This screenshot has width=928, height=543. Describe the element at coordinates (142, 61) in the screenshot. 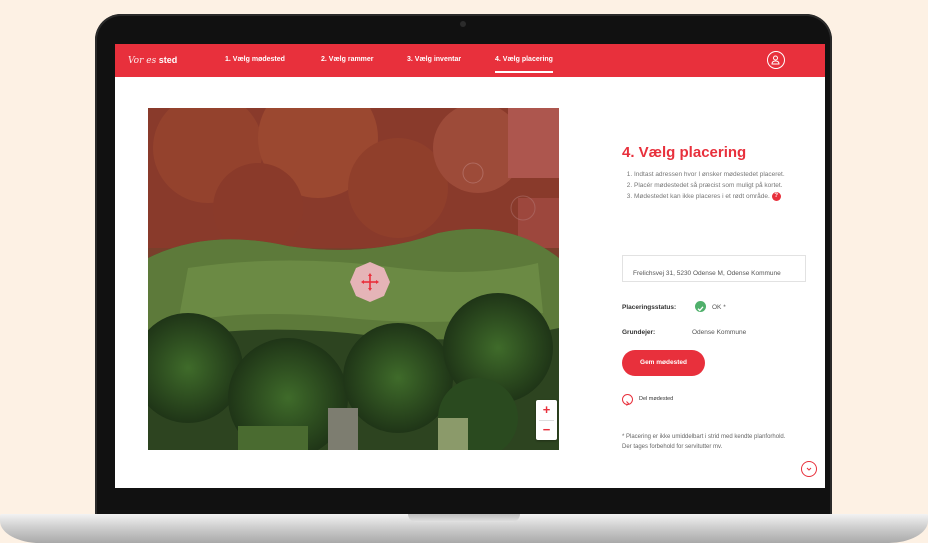

I see `logo-script: Vor es` at that location.